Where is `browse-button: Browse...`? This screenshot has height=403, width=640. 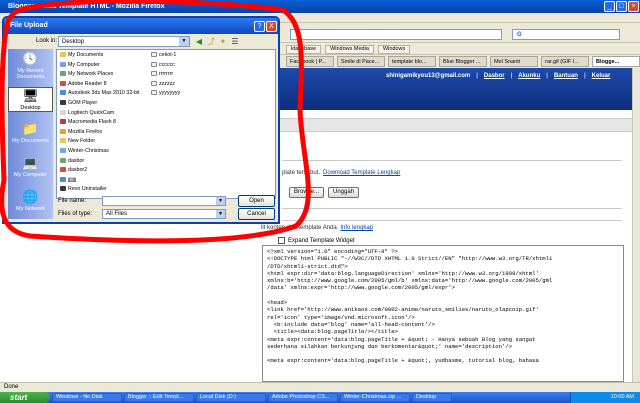 browse-button: Browse... is located at coordinates (307, 192).